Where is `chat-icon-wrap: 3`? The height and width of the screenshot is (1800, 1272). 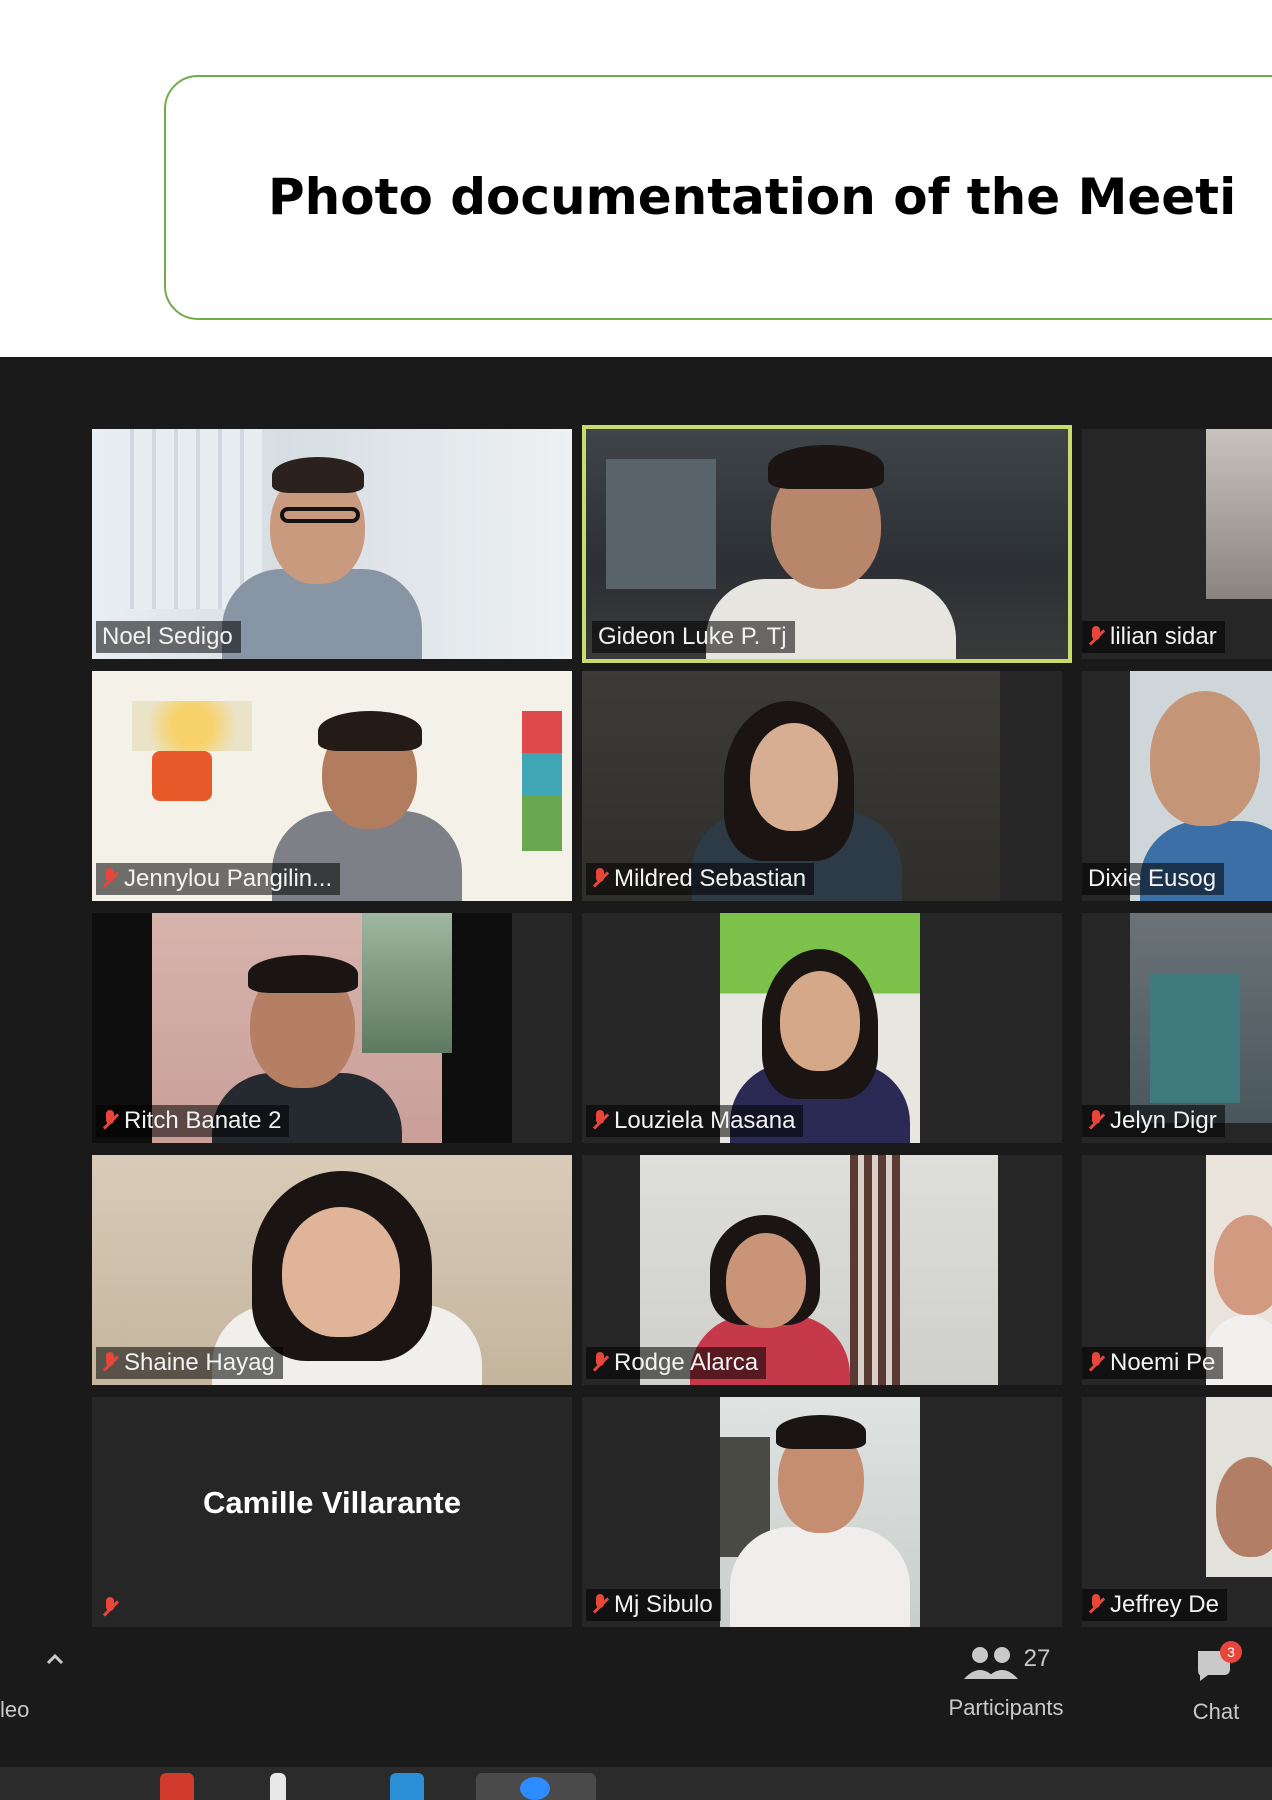 chat-icon-wrap: 3 is located at coordinates (1216, 1663).